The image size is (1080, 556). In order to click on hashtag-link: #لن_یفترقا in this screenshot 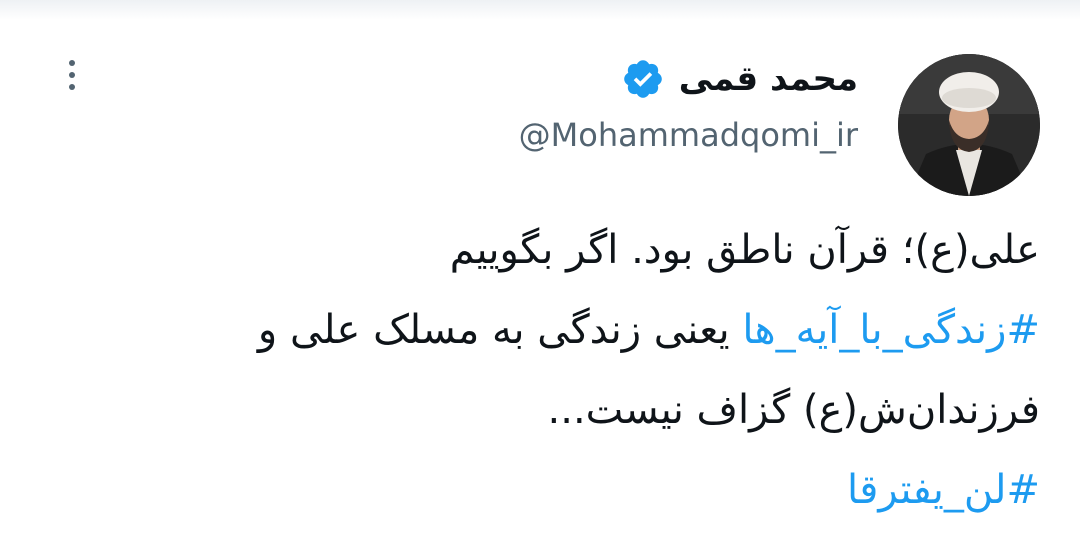, I will do `click(943, 490)`.